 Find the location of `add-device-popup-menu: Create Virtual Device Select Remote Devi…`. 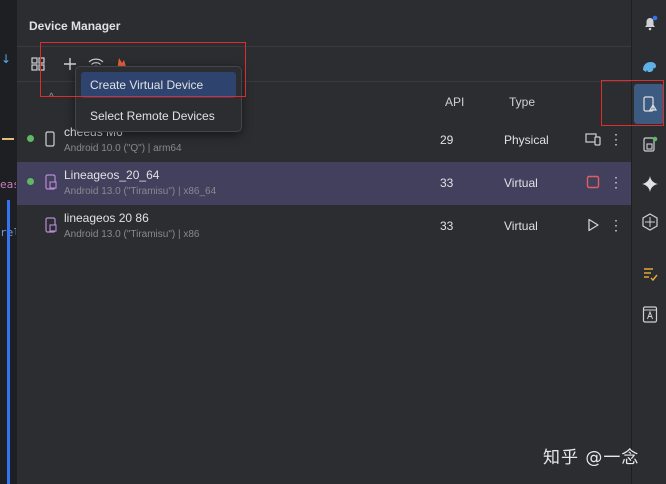

add-device-popup-menu: Create Virtual Device Select Remote Devi… is located at coordinates (158, 99).